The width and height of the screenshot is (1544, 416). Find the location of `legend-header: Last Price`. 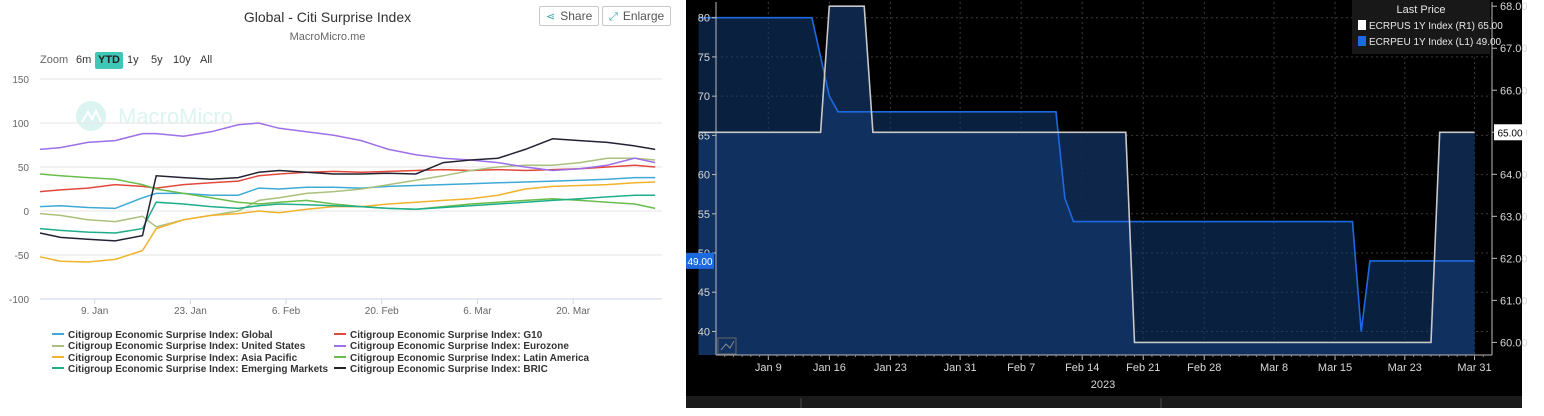

legend-header: Last Price is located at coordinates (1421, 10).